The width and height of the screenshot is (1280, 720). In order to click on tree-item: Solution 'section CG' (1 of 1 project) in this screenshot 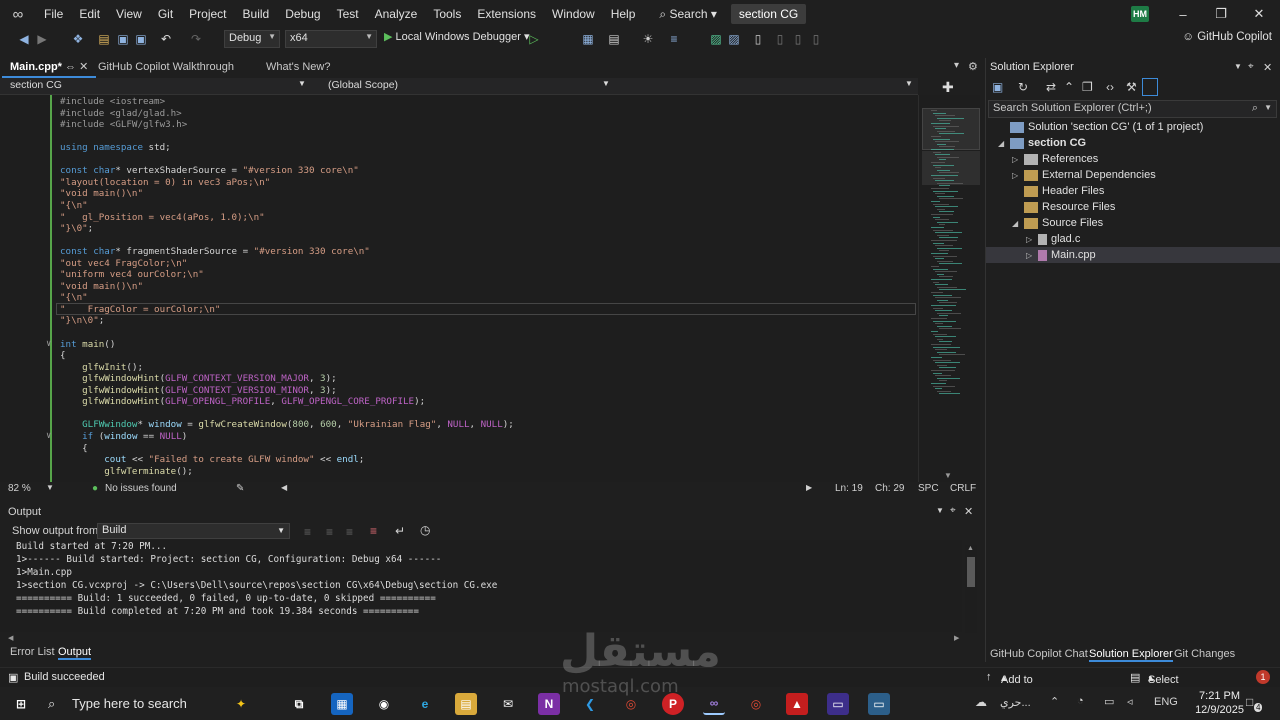, I will do `click(1133, 127)`.